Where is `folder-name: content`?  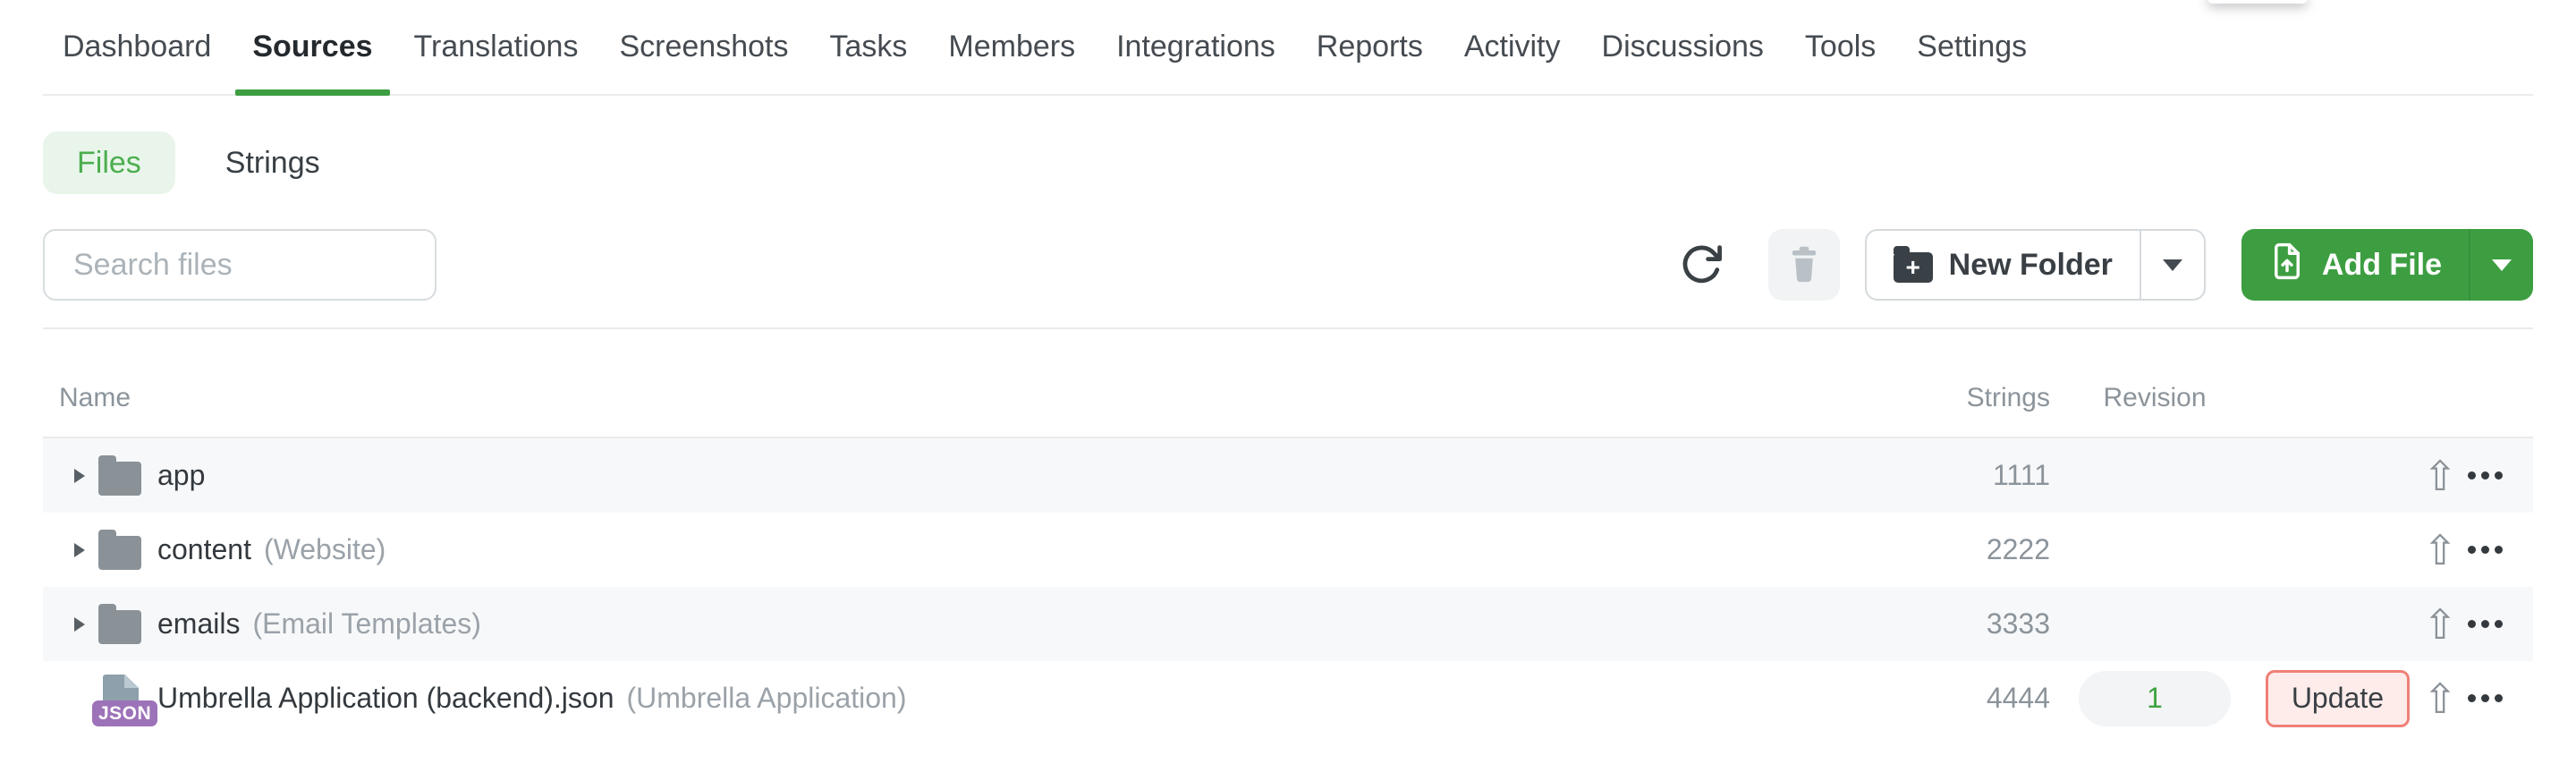 folder-name: content is located at coordinates (204, 550).